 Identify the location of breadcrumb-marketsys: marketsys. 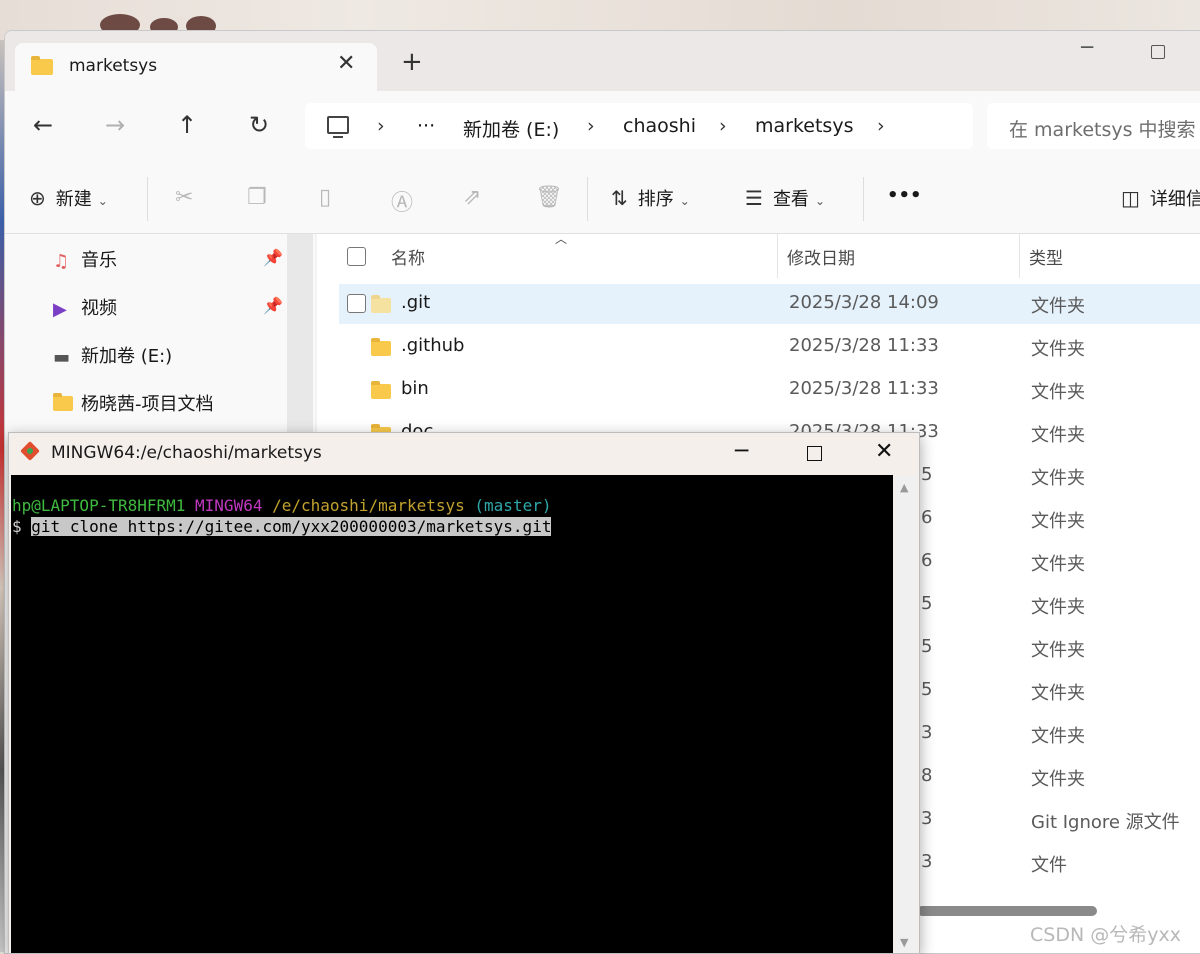
(804, 126).